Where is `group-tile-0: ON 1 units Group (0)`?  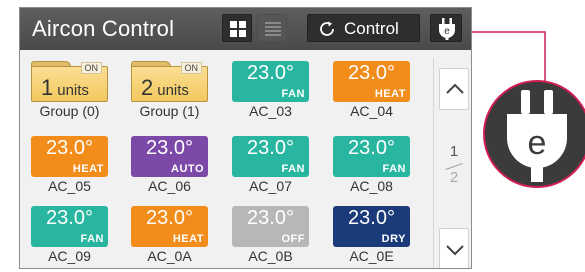 group-tile-0: ON 1 units Group (0) is located at coordinates (71, 90).